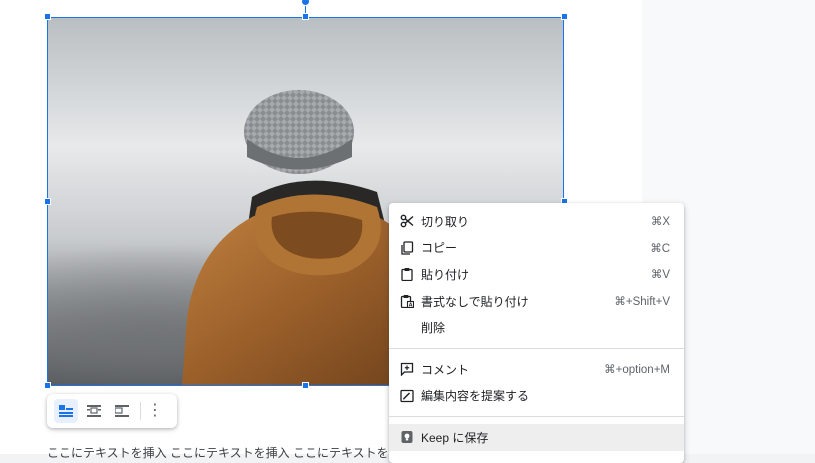  What do you see at coordinates (536, 437) in the screenshot?
I see `menu-item-save-to-keep: Keep に保存` at bounding box center [536, 437].